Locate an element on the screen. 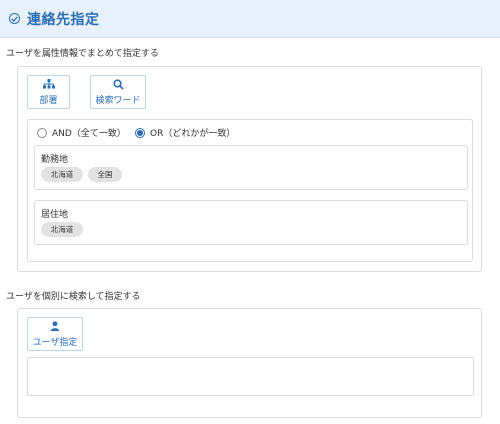 This screenshot has width=500, height=424. department-button-label: 部署 is located at coordinates (48, 100).